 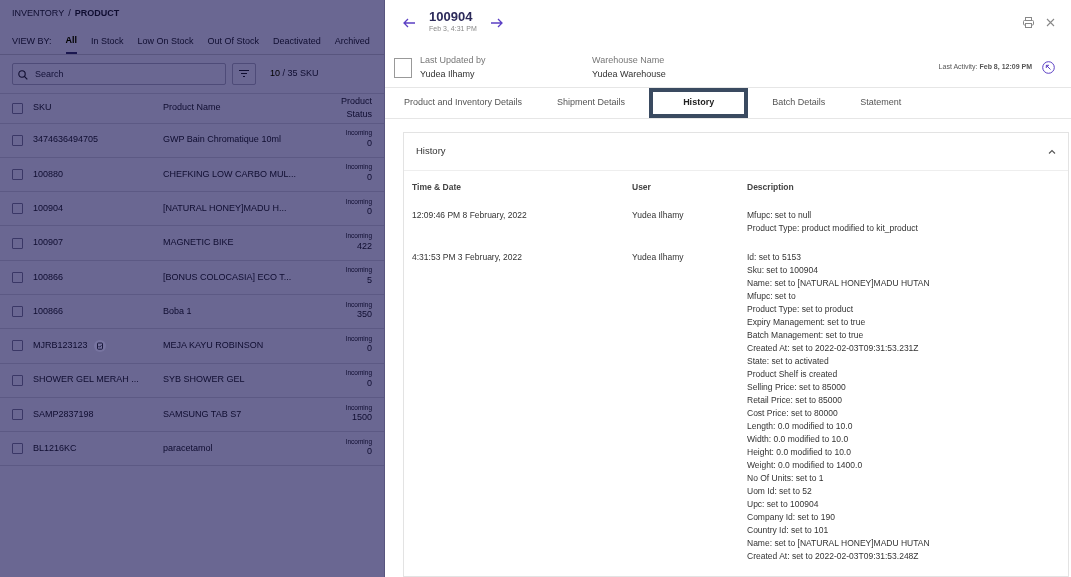 What do you see at coordinates (48, 209) in the screenshot?
I see `sku-link: 100904` at bounding box center [48, 209].